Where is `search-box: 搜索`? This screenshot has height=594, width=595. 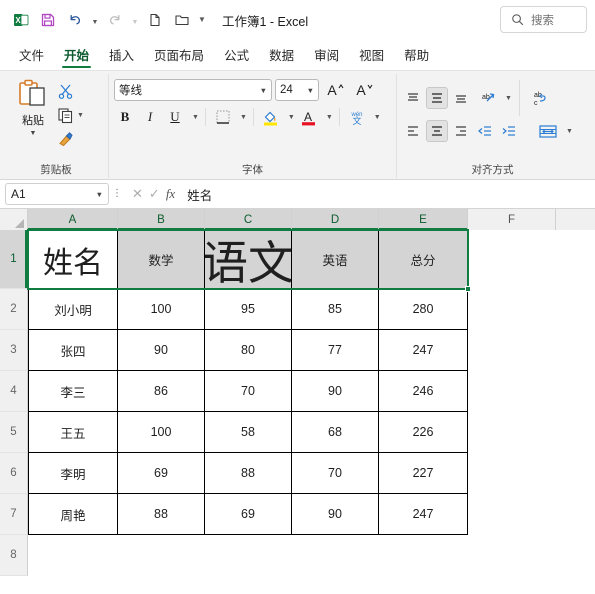
search-box: 搜索 is located at coordinates (543, 19).